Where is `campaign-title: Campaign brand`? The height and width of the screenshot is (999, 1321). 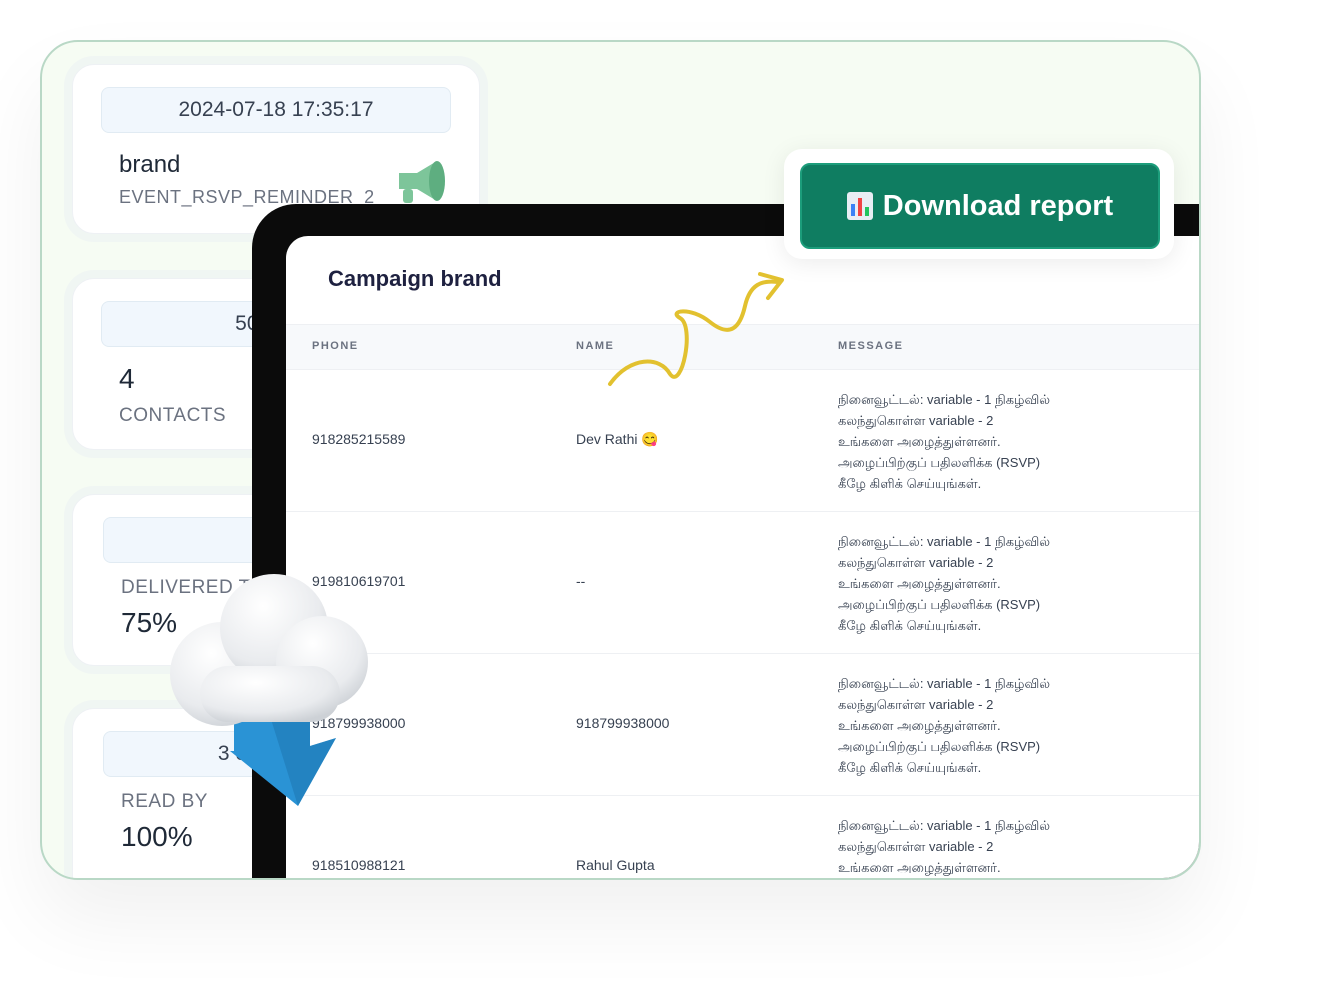 campaign-title: Campaign brand is located at coordinates (415, 278).